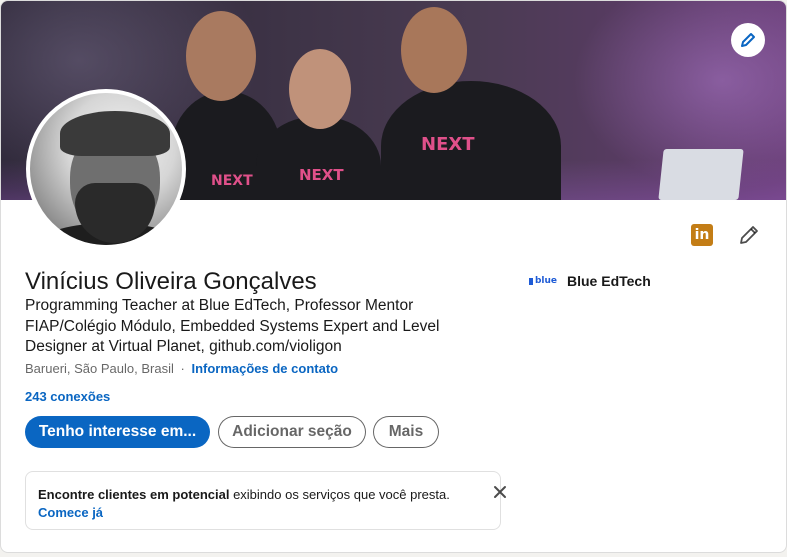  I want to click on promo-rest: exibindo os serviços que você presta., so click(339, 494).